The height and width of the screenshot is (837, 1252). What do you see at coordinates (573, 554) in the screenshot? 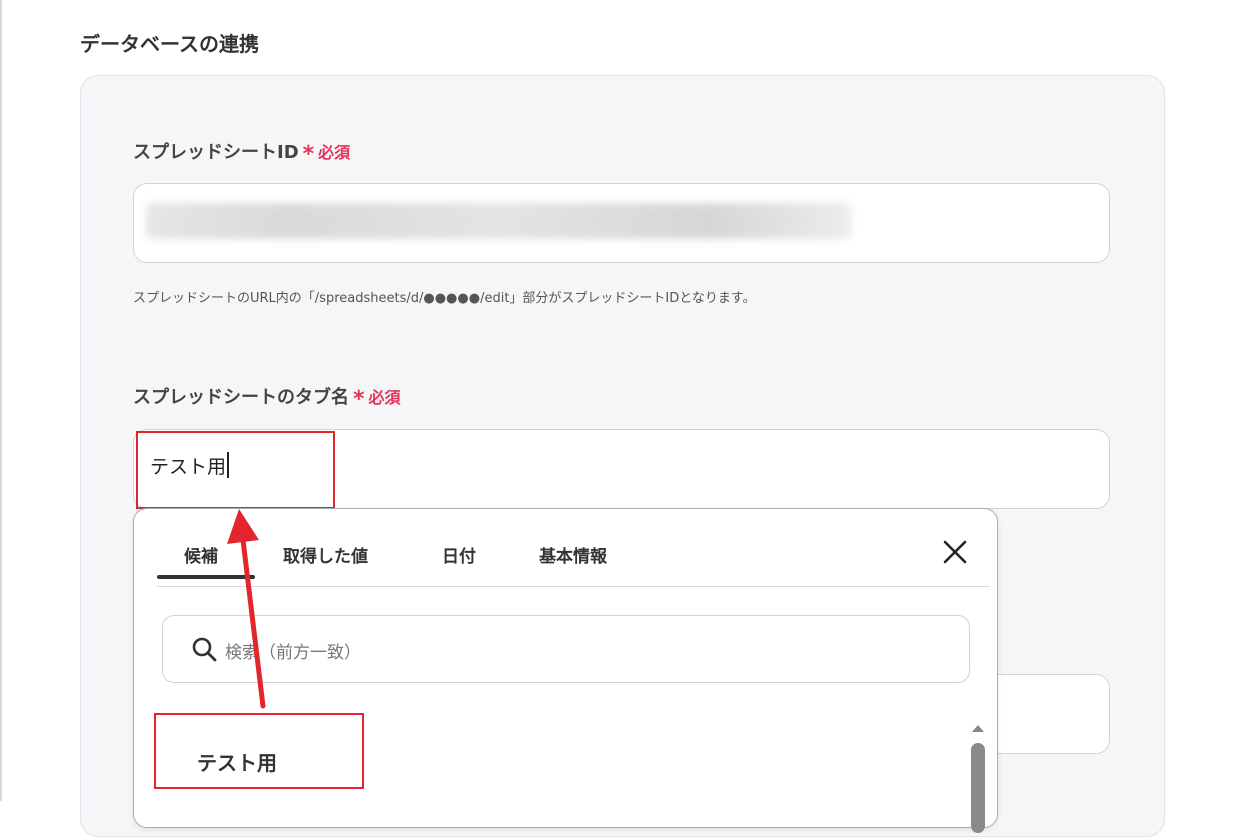
I see `tab-basic-info: 基本情報` at bounding box center [573, 554].